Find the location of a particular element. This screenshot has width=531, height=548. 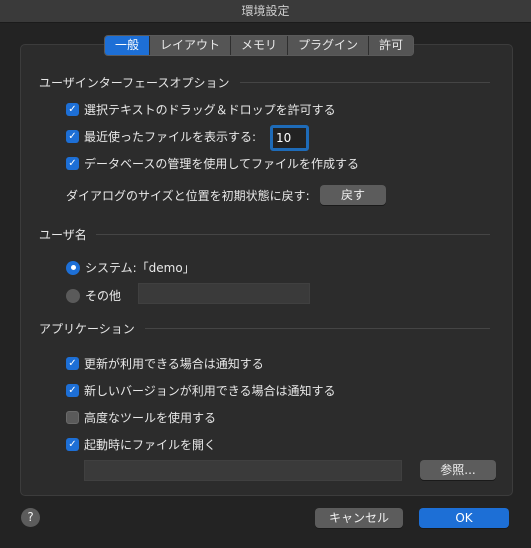

drag-drop-option: ✓ 選択テキストのドラッグ＆ドロップを許可する is located at coordinates (201, 109).